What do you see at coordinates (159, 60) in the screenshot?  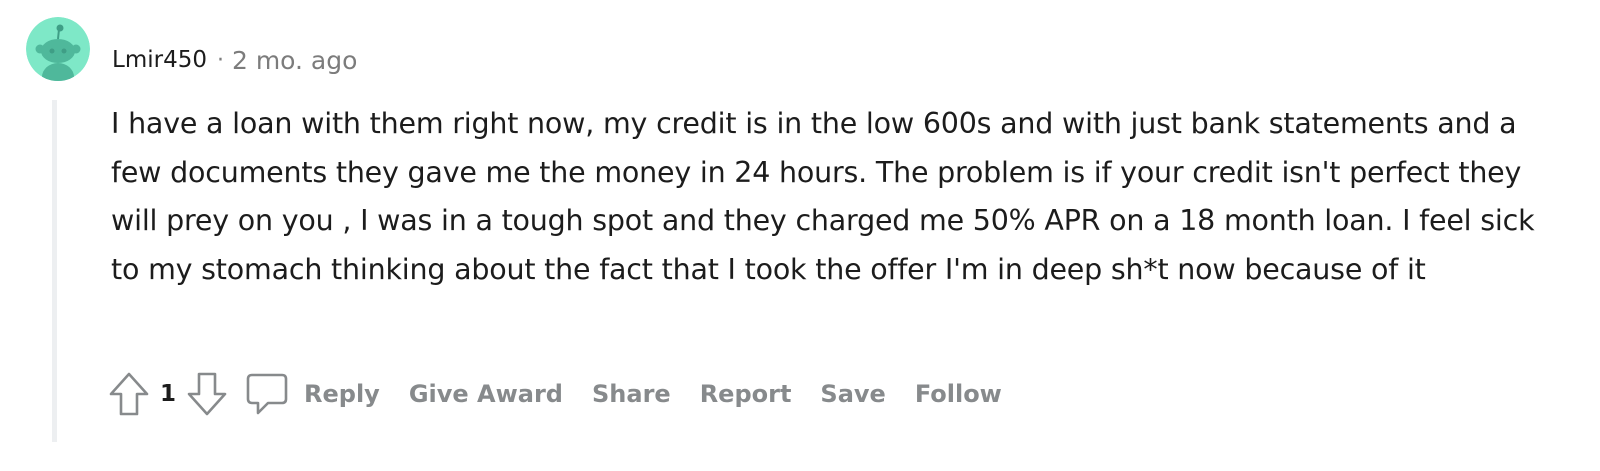 I see `comment-author: Lmir450` at bounding box center [159, 60].